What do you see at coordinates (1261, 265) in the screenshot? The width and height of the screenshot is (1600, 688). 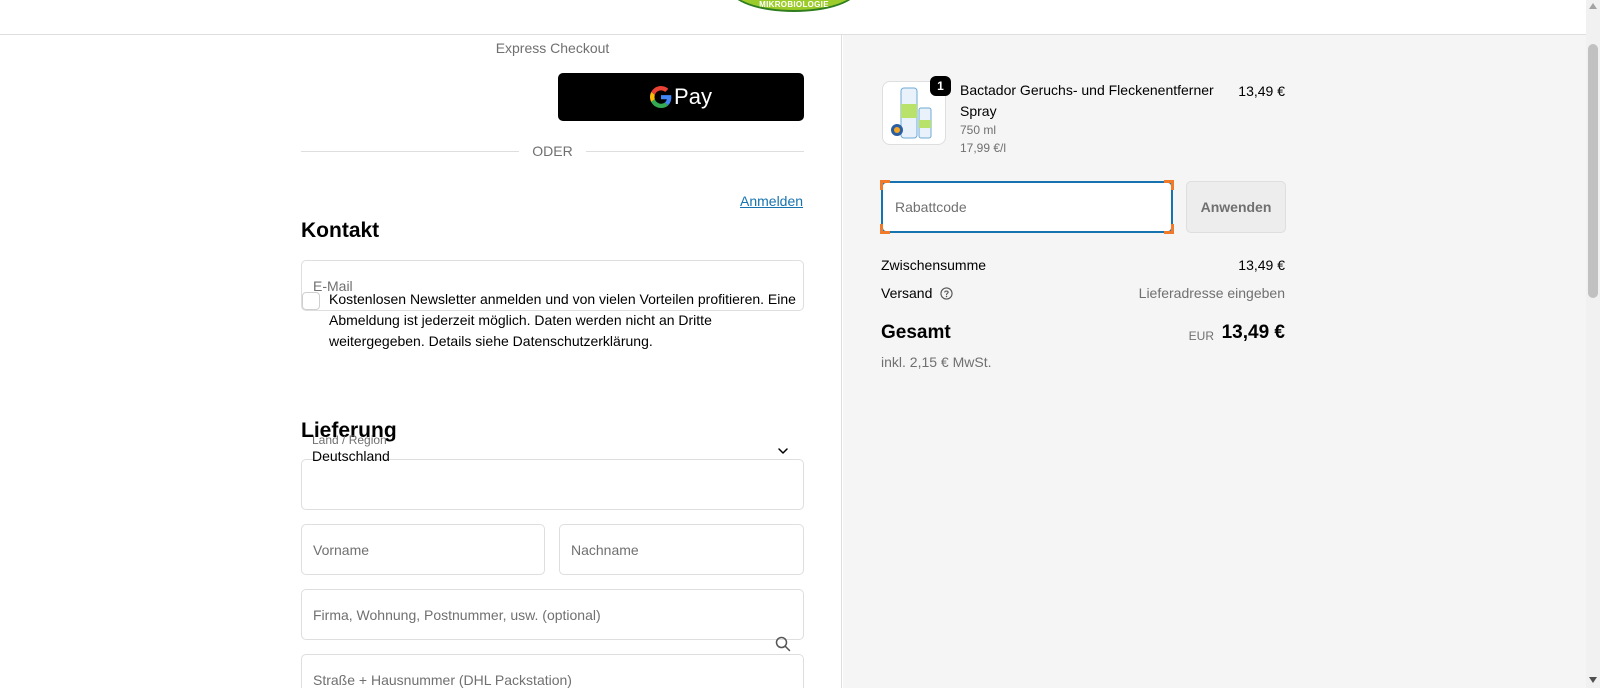 I see `subtotal-value: 13,49 €` at bounding box center [1261, 265].